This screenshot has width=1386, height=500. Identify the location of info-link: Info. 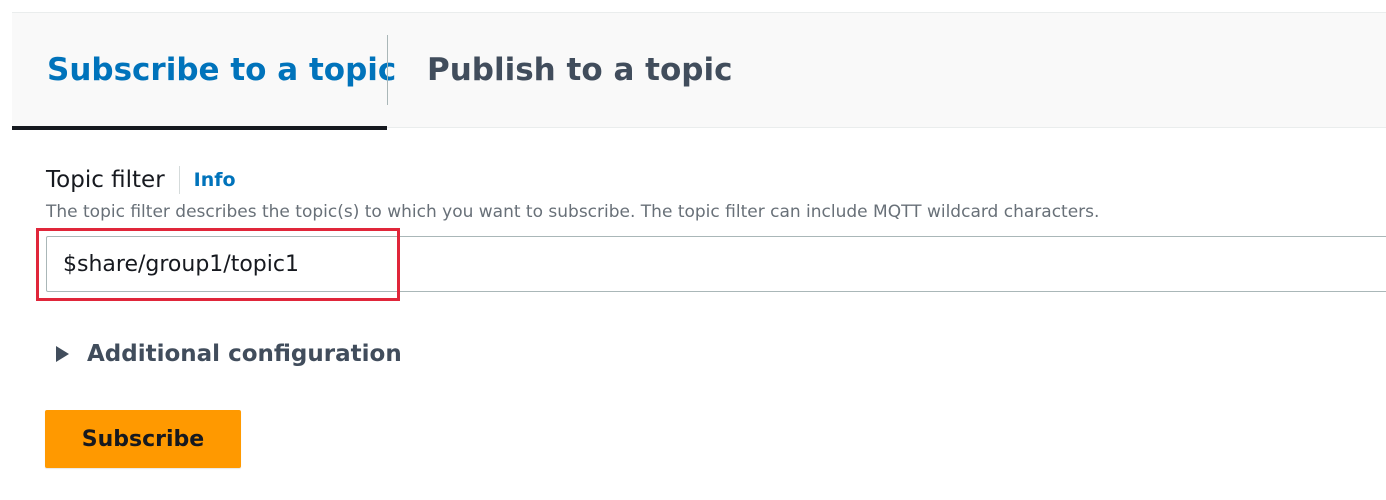
(215, 180).